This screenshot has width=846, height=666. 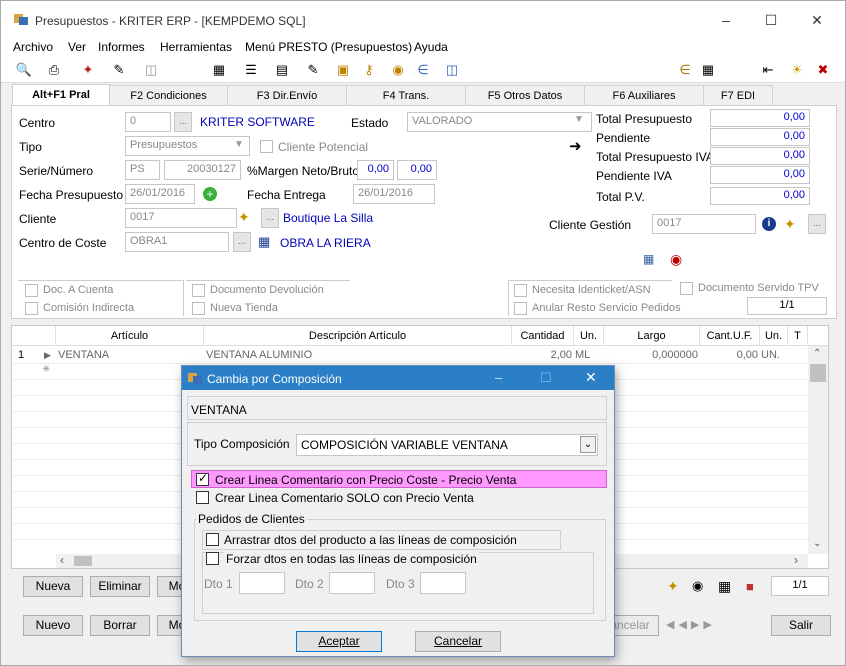 I want to click on borrar-button: Borrar, so click(x=120, y=625).